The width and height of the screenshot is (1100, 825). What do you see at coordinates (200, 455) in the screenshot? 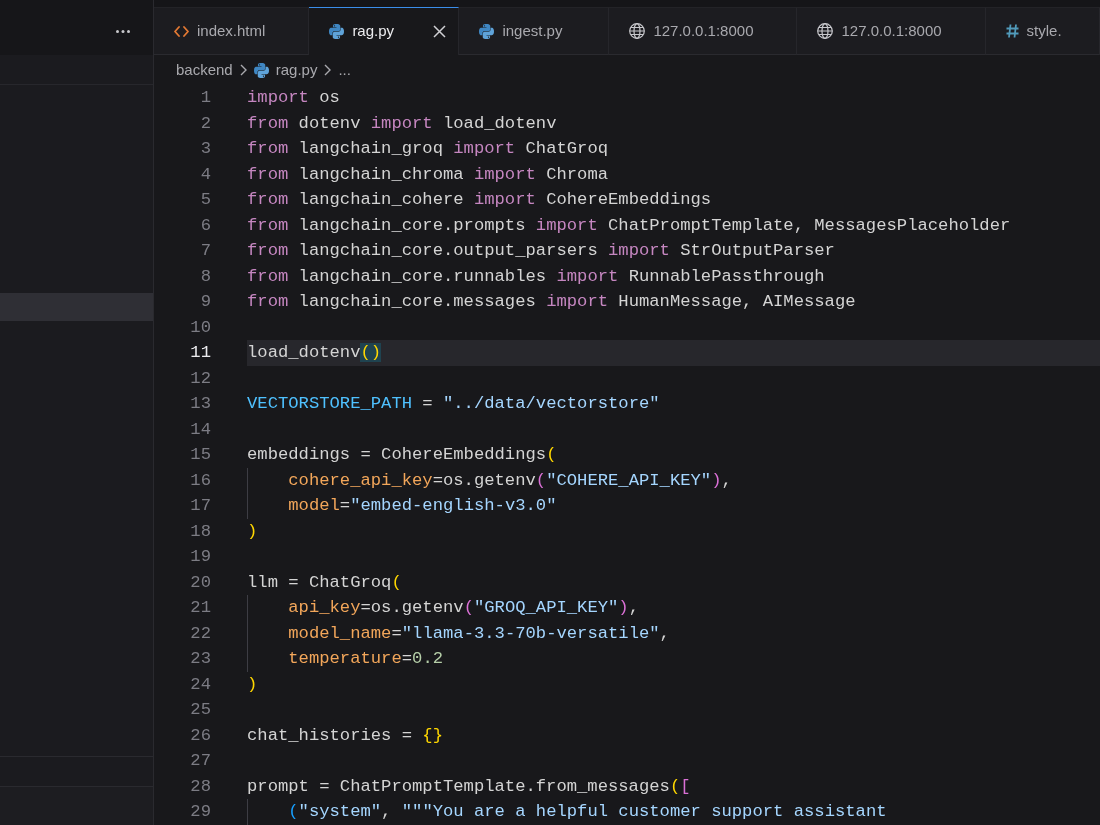
I see `line-number: 15` at bounding box center [200, 455].